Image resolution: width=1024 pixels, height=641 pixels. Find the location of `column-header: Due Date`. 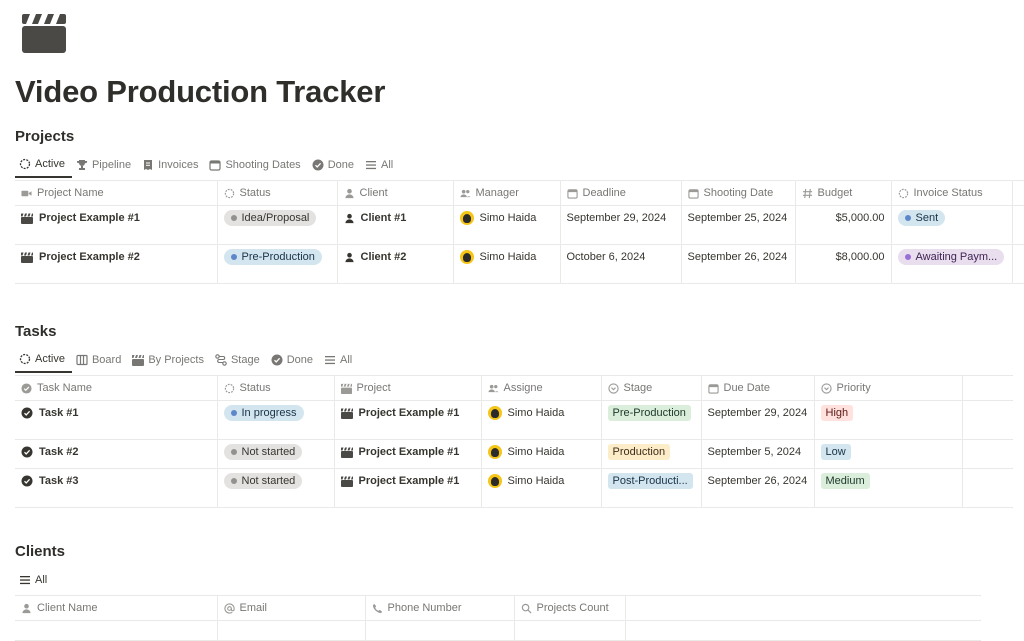

column-header: Due Date is located at coordinates (758, 388).